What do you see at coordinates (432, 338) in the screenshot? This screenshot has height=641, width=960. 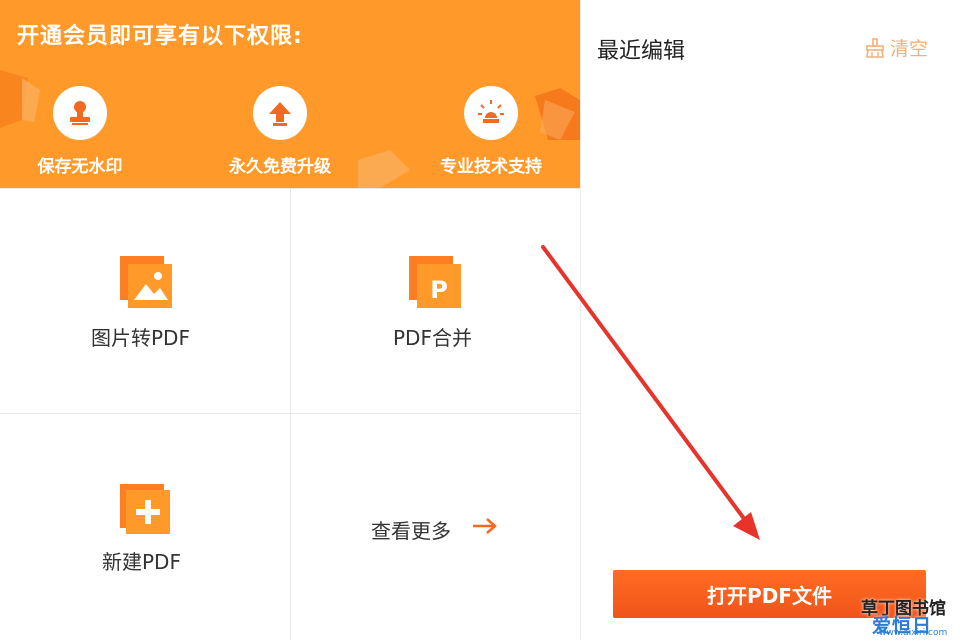 I see `feature-label: PDF合并` at bounding box center [432, 338].